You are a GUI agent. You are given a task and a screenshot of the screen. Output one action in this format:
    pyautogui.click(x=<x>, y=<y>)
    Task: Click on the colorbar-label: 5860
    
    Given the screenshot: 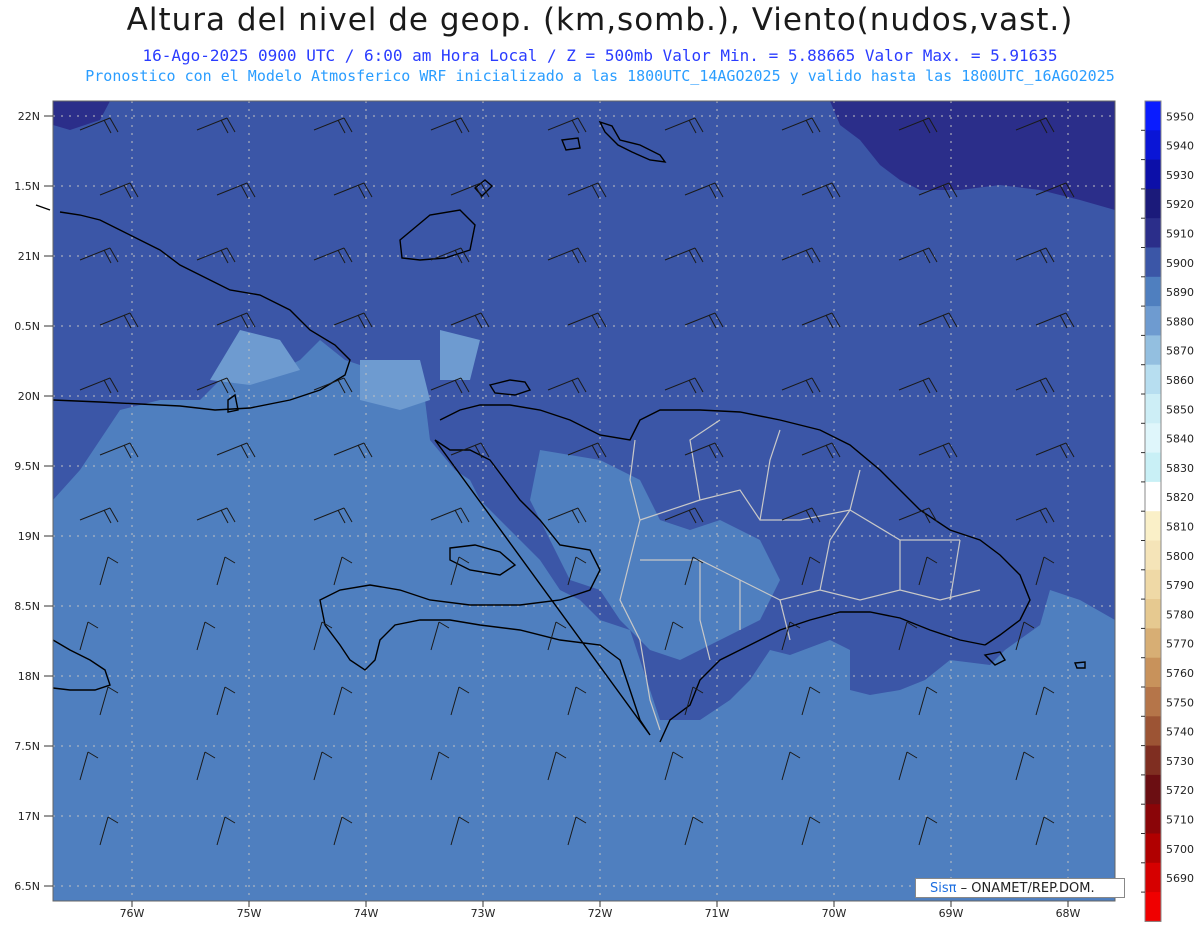 What is the action you would take?
    pyautogui.click(x=1180, y=380)
    